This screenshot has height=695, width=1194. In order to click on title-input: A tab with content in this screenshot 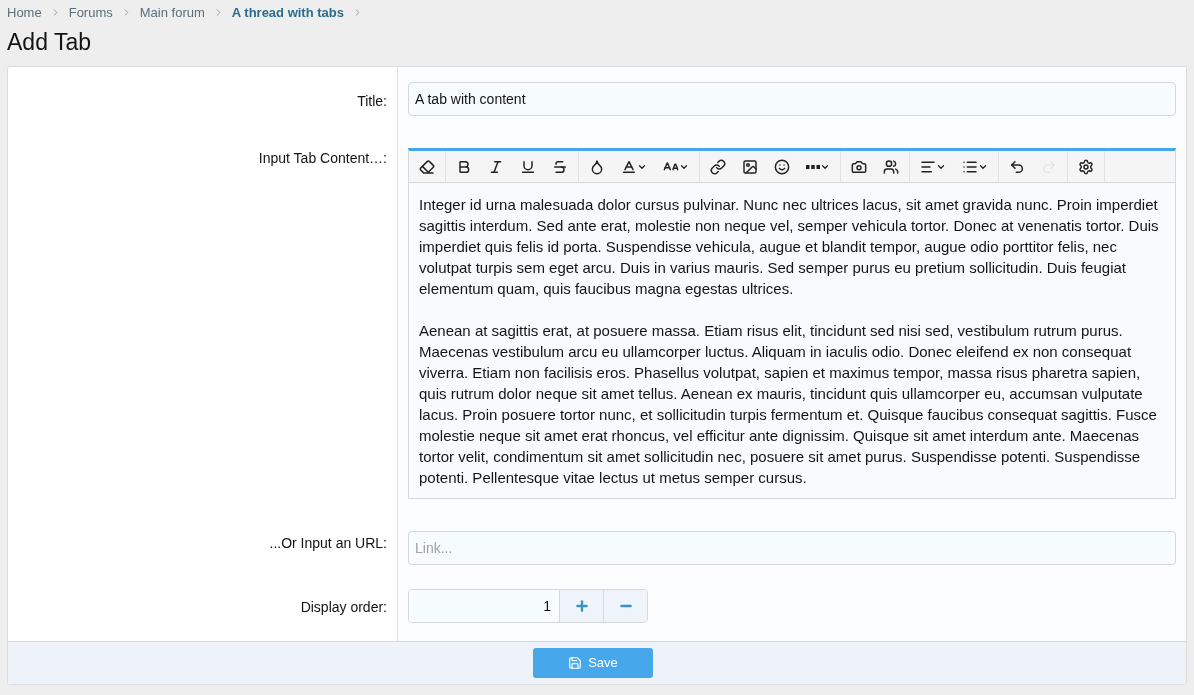, I will do `click(792, 99)`.